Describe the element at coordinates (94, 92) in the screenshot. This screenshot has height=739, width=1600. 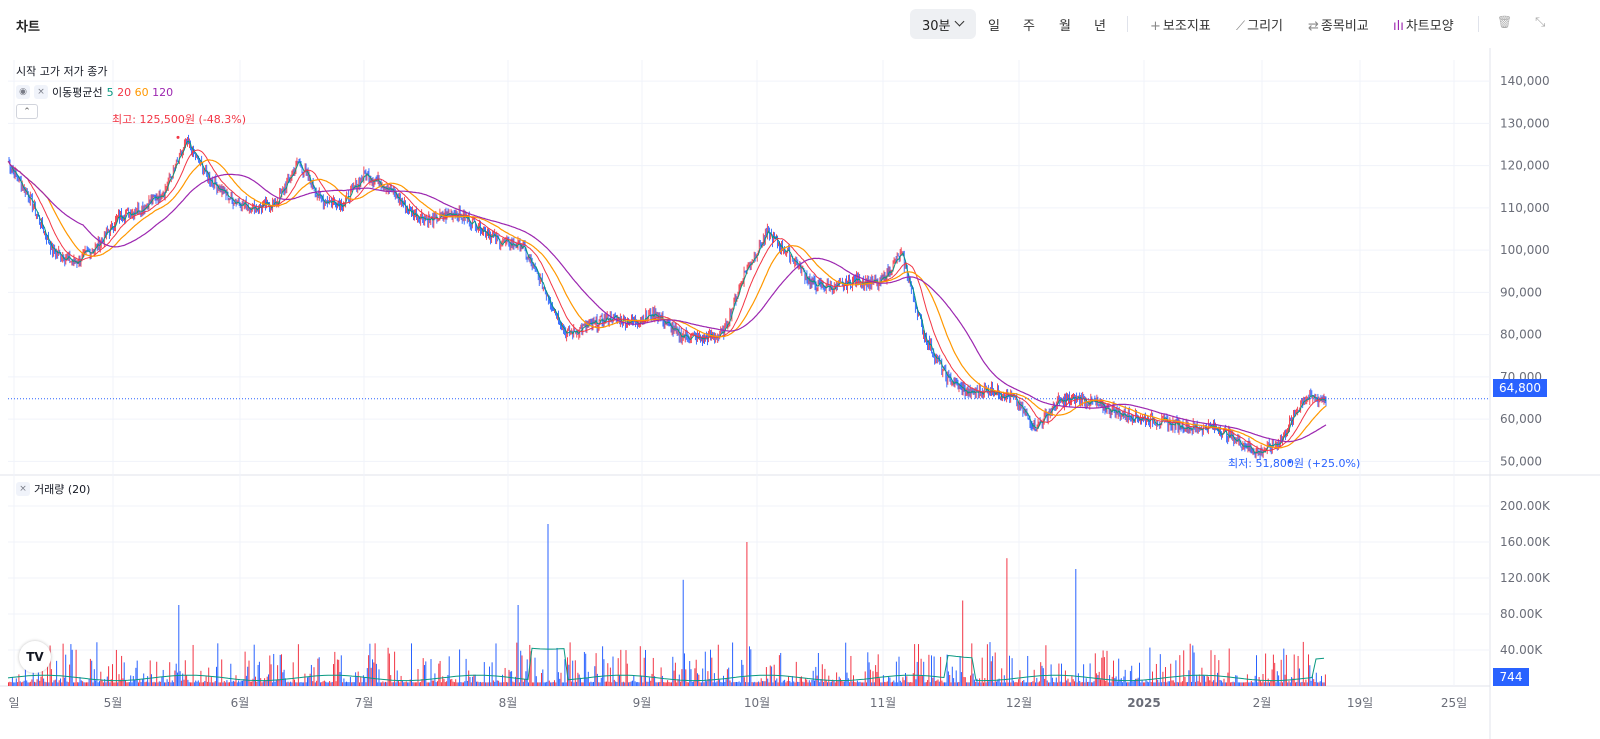
I see `ma-legend: ◉ × 이동평균선 5 20 60 120` at that location.